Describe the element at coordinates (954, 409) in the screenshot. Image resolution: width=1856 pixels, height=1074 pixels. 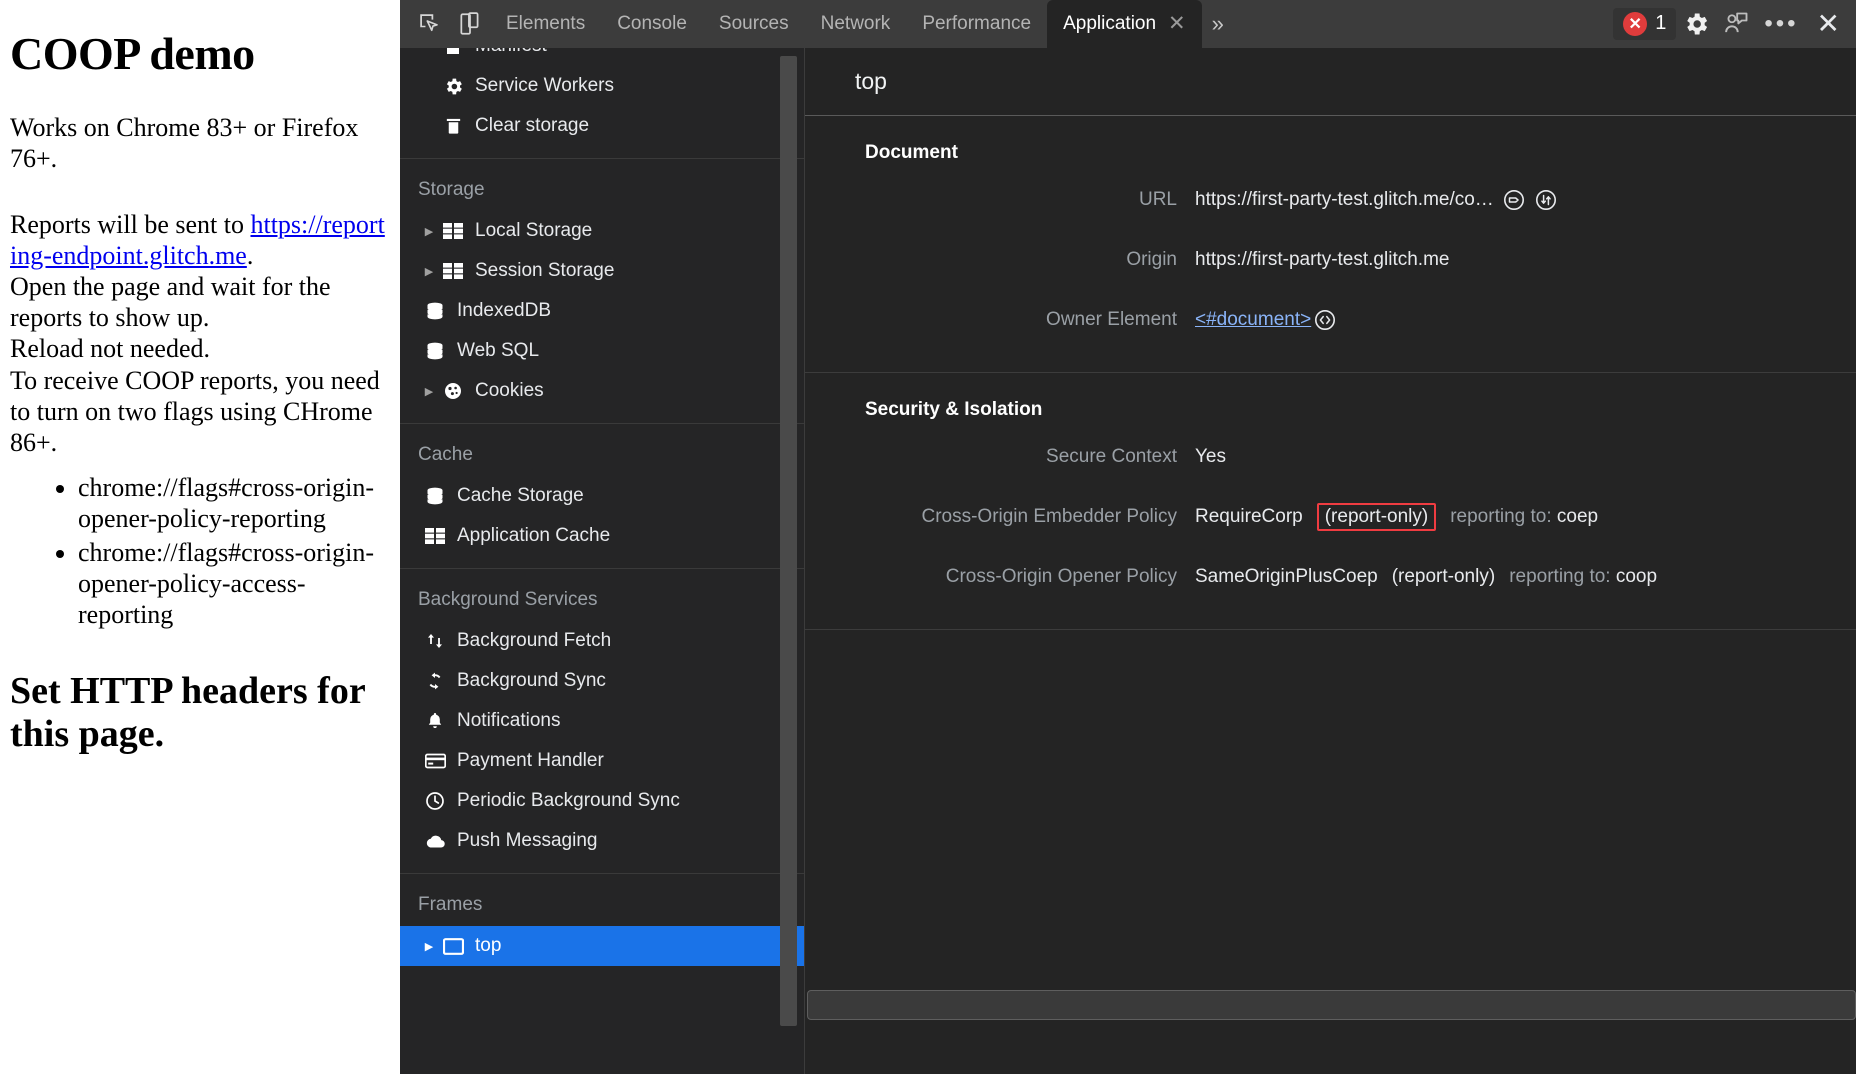
I see `section-title: Security & Isolation` at that location.